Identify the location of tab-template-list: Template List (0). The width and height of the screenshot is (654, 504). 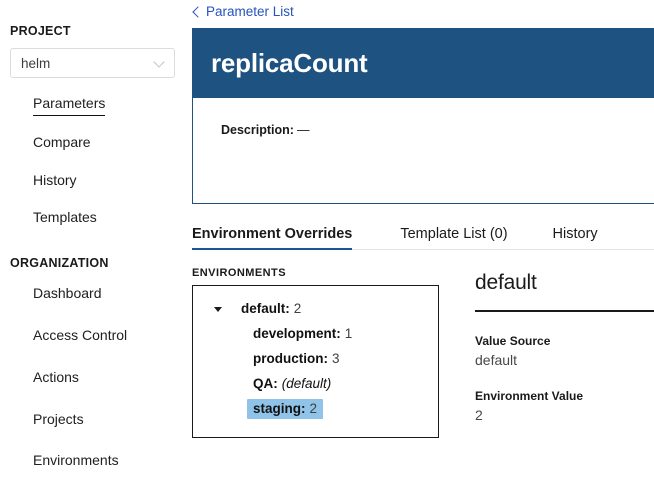
(453, 238).